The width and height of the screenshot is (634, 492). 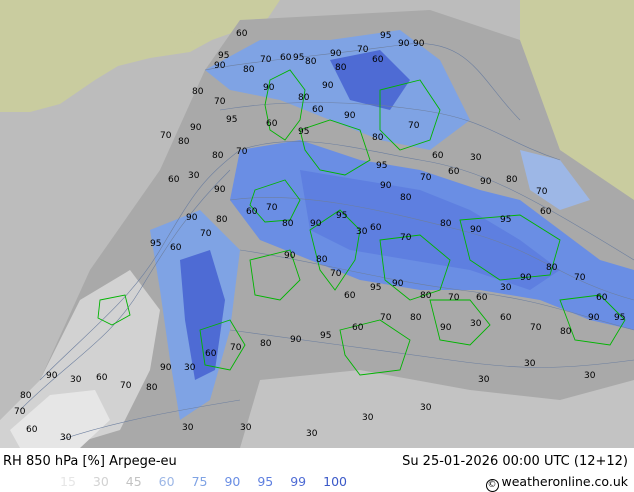 I want to click on scale-level-60: 60, so click(x=166, y=481).